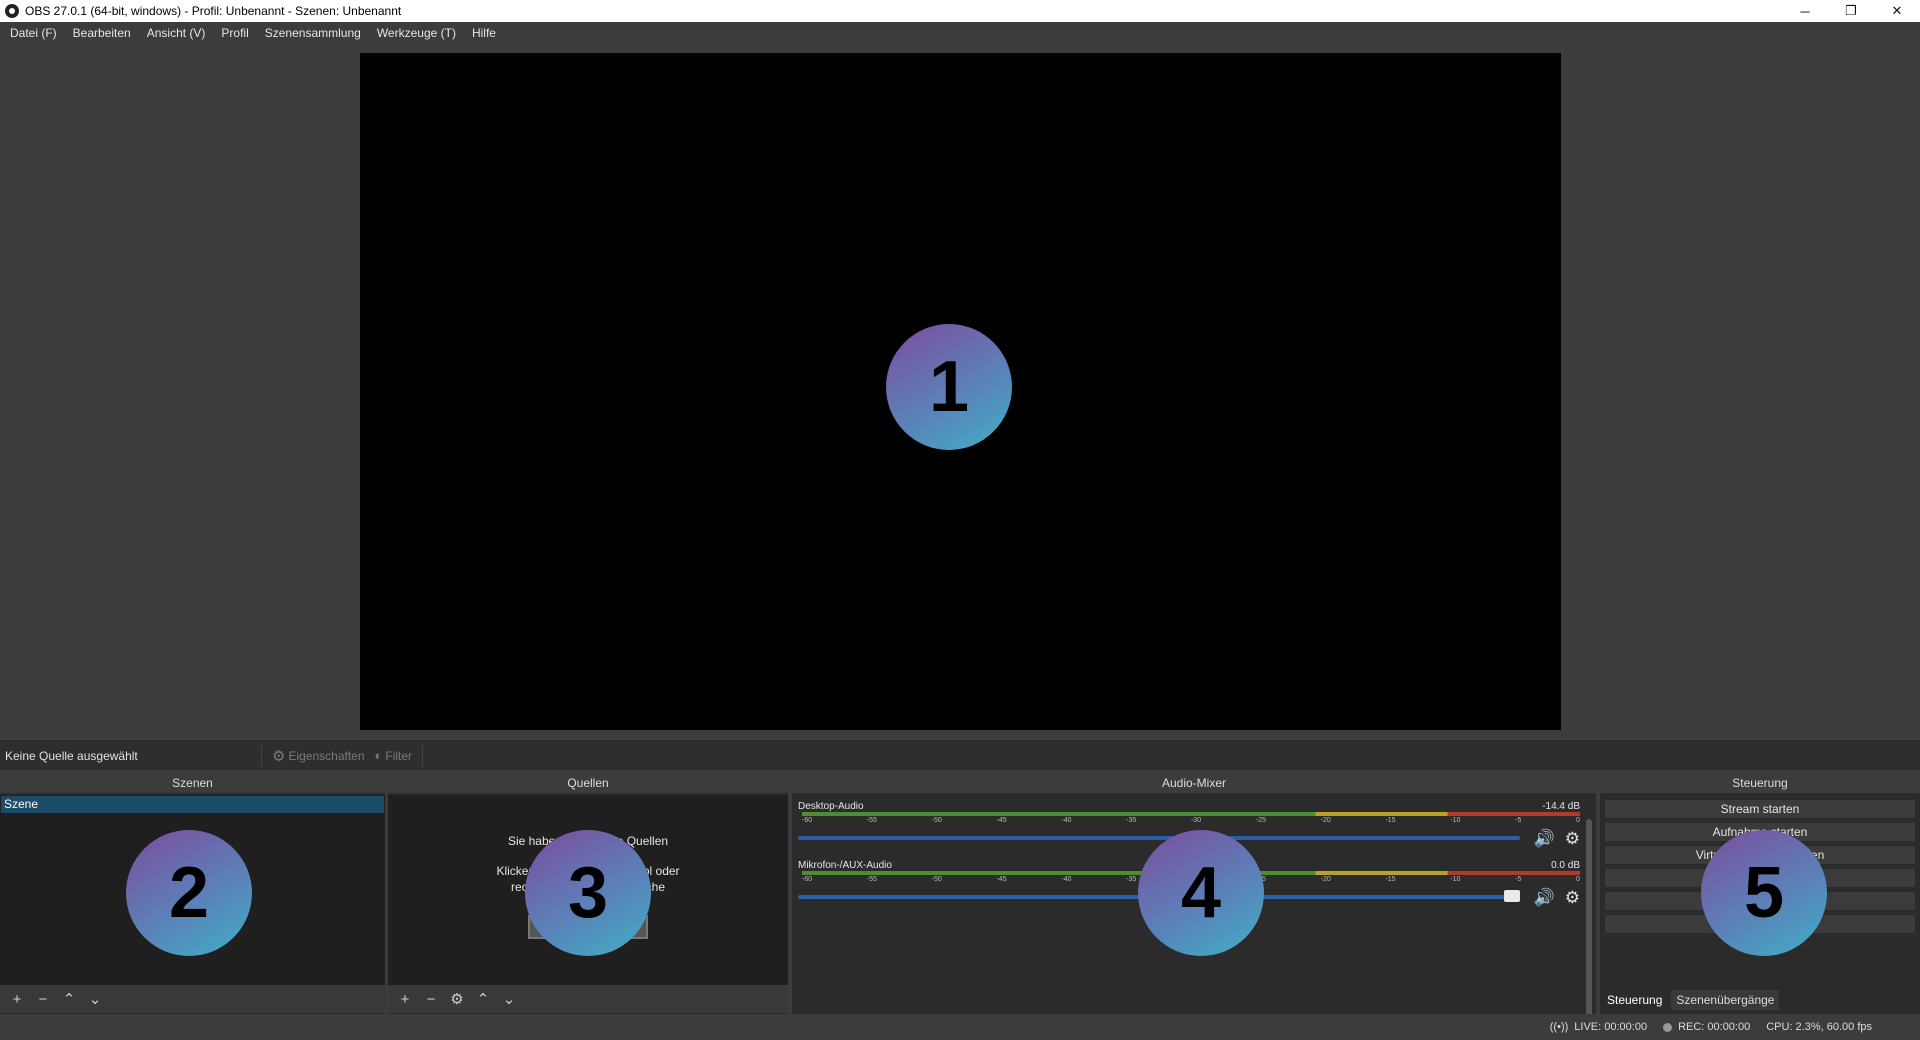 The width and height of the screenshot is (1920, 1040). What do you see at coordinates (431, 999) in the screenshot?
I see `remove-source-button: −` at bounding box center [431, 999].